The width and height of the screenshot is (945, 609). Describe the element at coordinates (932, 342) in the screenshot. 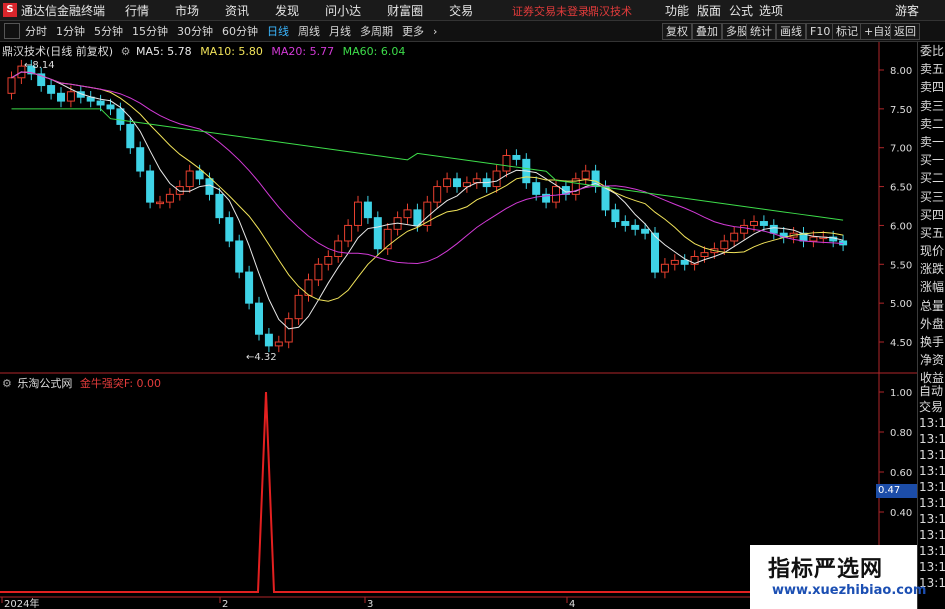

I see `quote-field-label: 换手` at that location.